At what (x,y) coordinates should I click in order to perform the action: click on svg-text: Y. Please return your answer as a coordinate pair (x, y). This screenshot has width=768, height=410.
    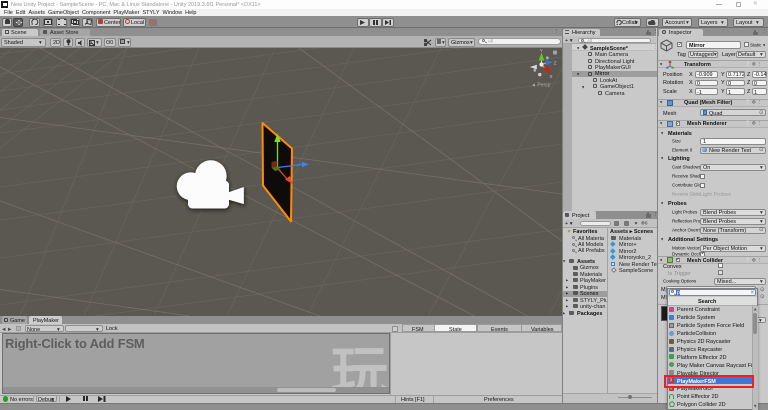
    Looking at the image, I should click on (541, 50).